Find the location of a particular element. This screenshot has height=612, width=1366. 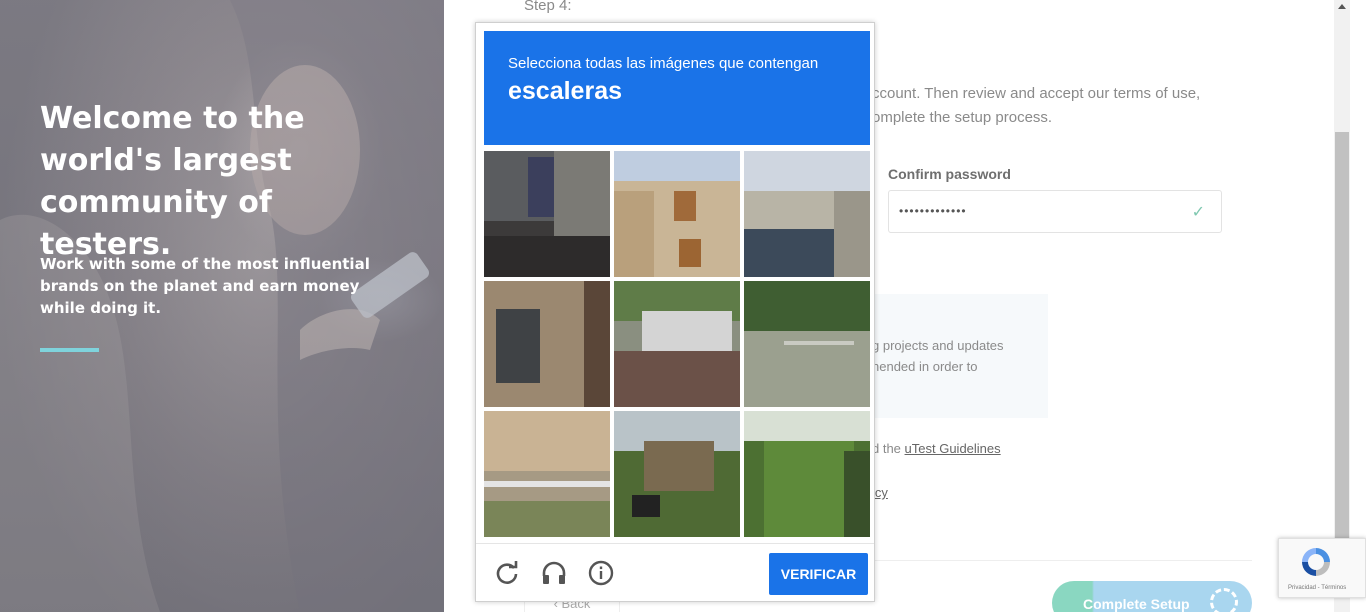

scroll-up-arrow-icon is located at coordinates (1342, 6).